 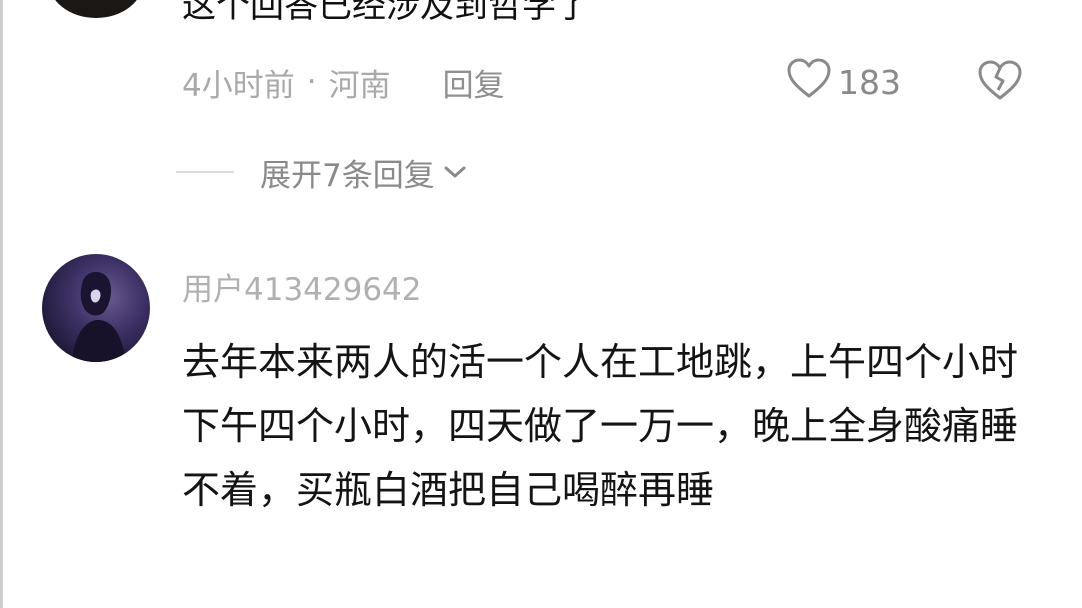 I want to click on dislike-button, so click(x=1000, y=82).